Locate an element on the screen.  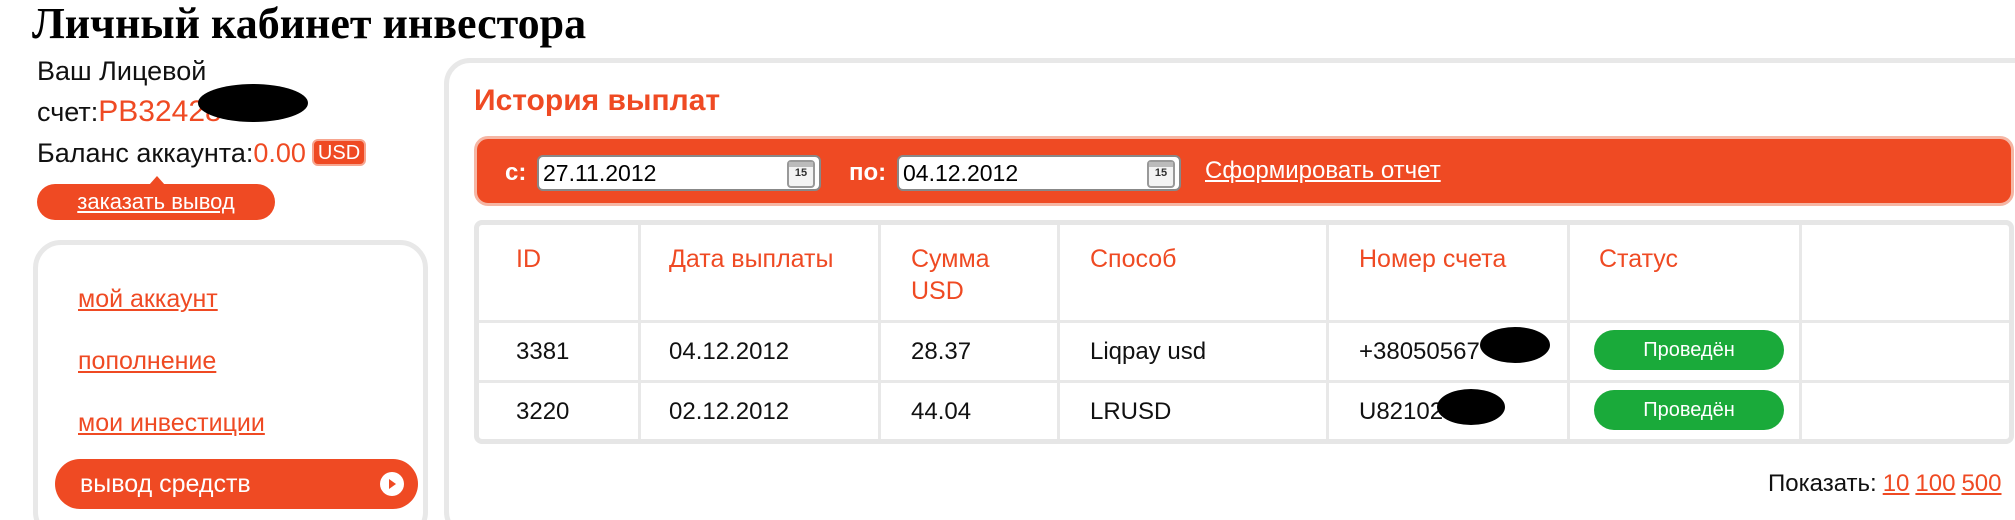
table-row-id: 3381 is located at coordinates (543, 351).